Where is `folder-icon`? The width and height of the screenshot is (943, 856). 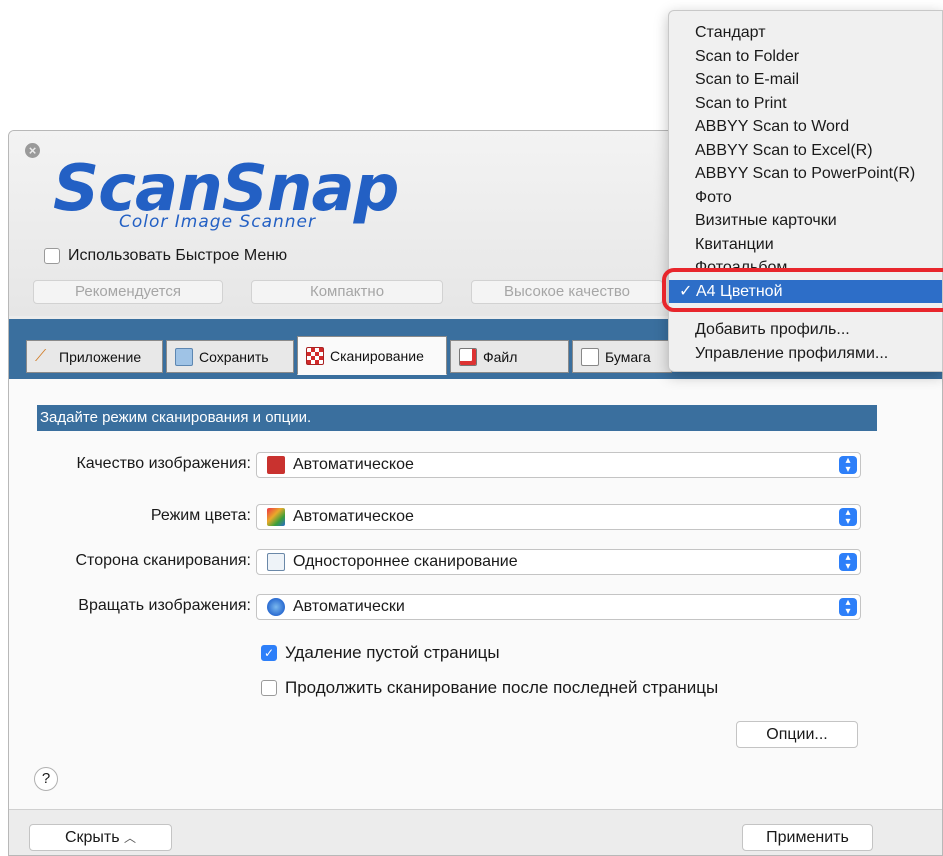
folder-icon is located at coordinates (184, 356).